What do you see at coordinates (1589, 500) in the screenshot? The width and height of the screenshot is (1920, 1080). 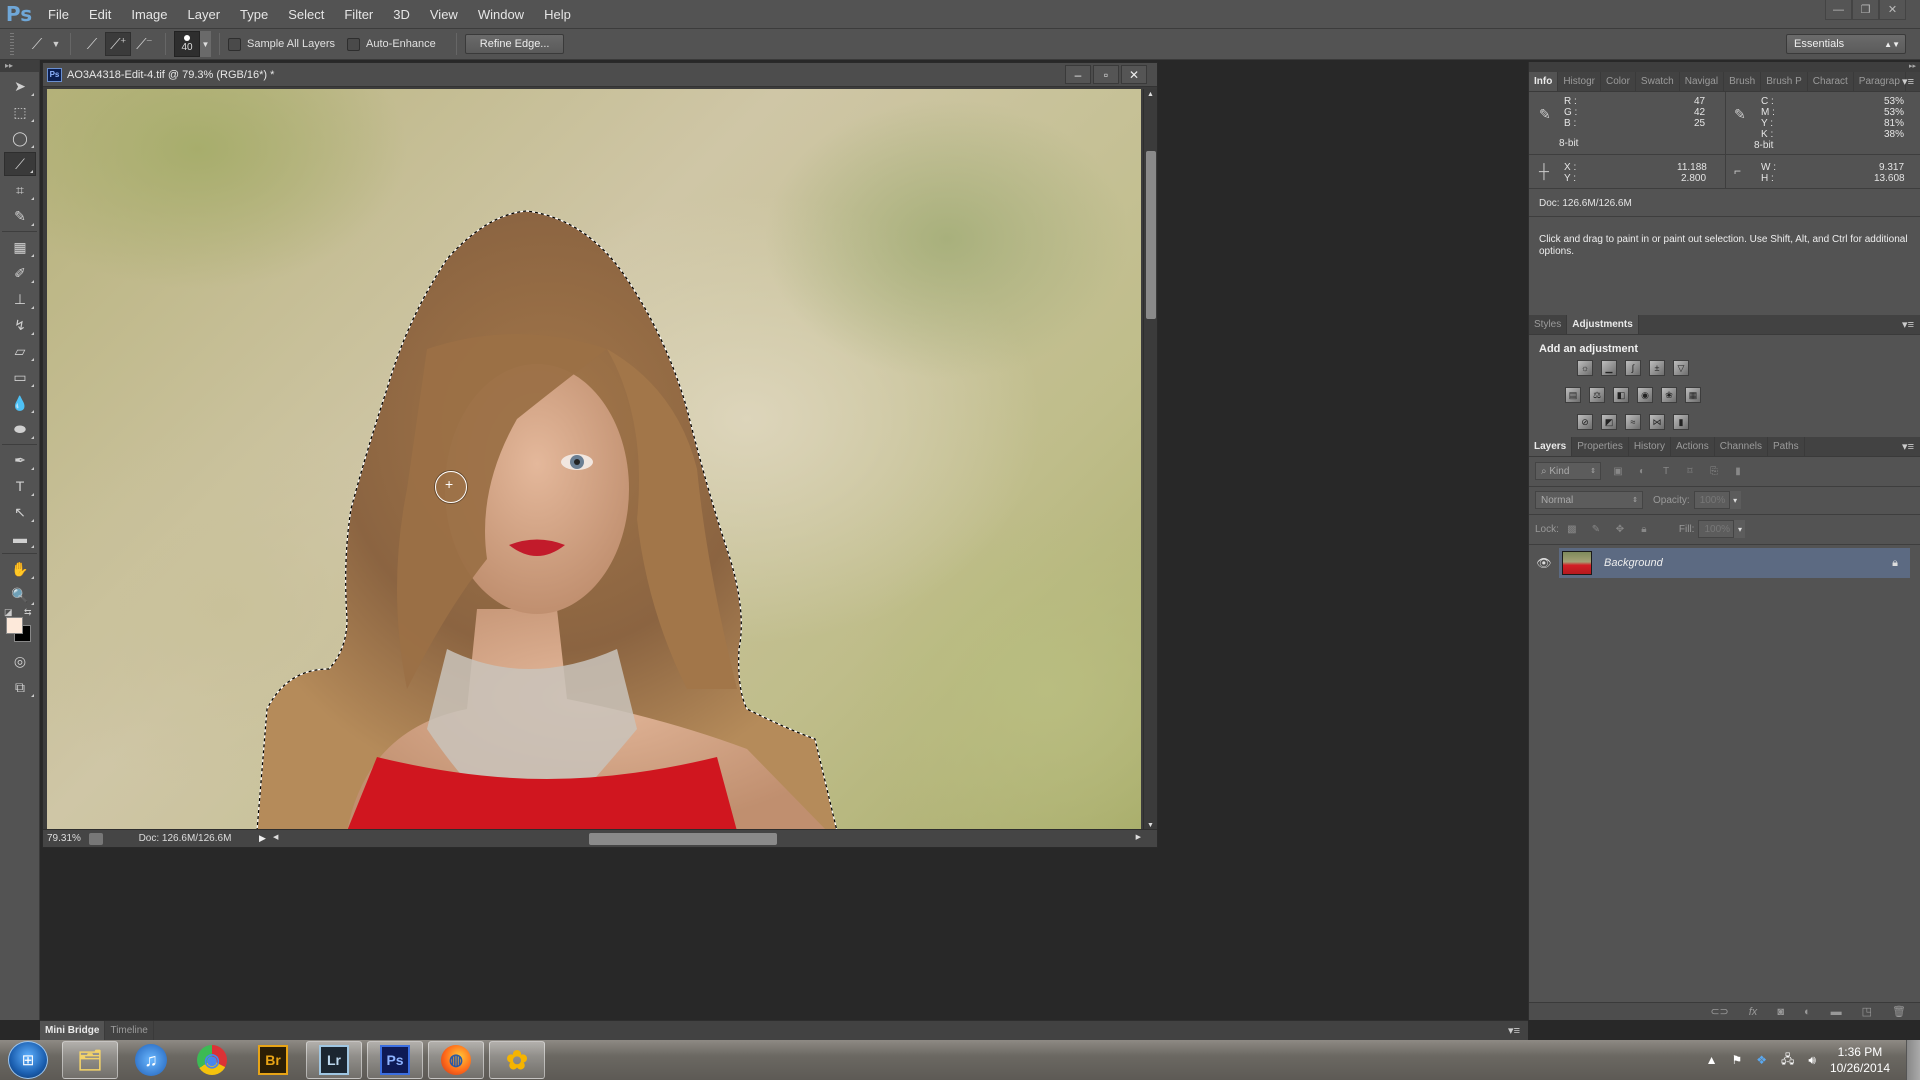 I see `blend-mode-select: Normal ⇕` at bounding box center [1589, 500].